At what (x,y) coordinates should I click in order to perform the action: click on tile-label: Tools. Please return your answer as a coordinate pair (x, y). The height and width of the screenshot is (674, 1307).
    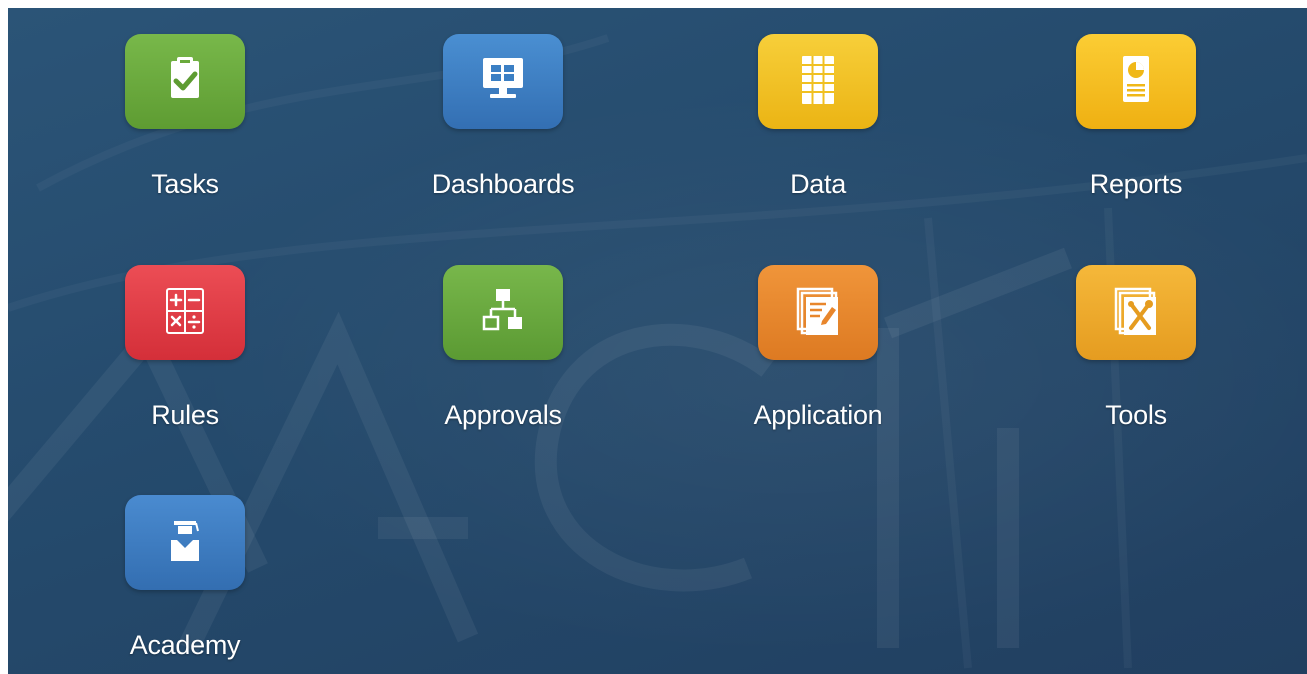
    Looking at the image, I should click on (1136, 415).